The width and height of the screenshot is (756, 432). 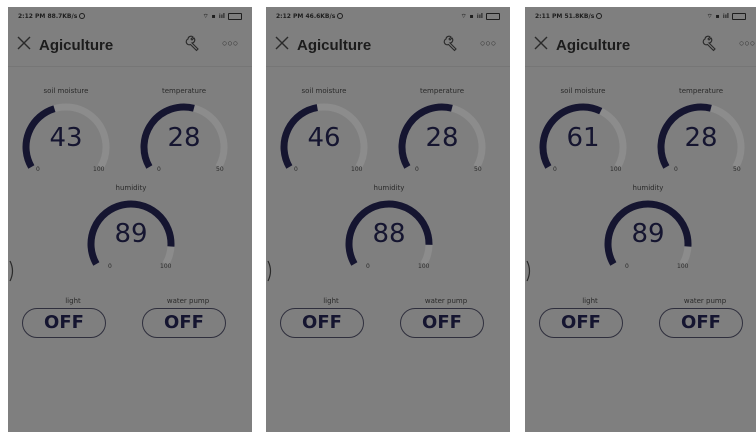 What do you see at coordinates (389, 234) in the screenshot?
I see `humidity-value: 88` at bounding box center [389, 234].